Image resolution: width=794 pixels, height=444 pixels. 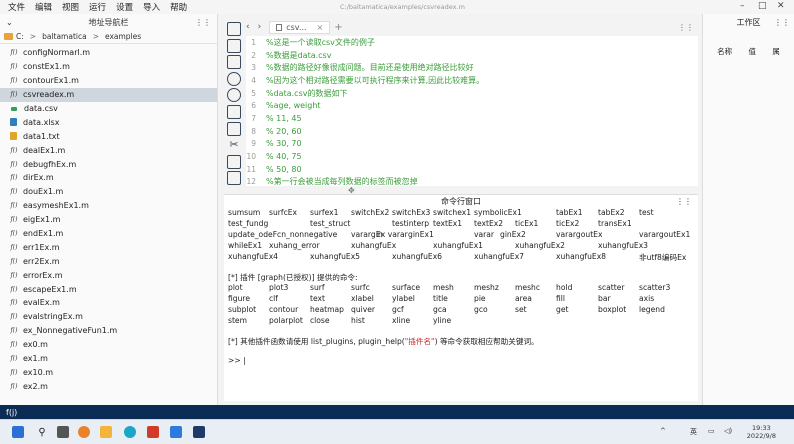 I want to click on file-item: f() eigEx1.m, so click(x=108, y=220).